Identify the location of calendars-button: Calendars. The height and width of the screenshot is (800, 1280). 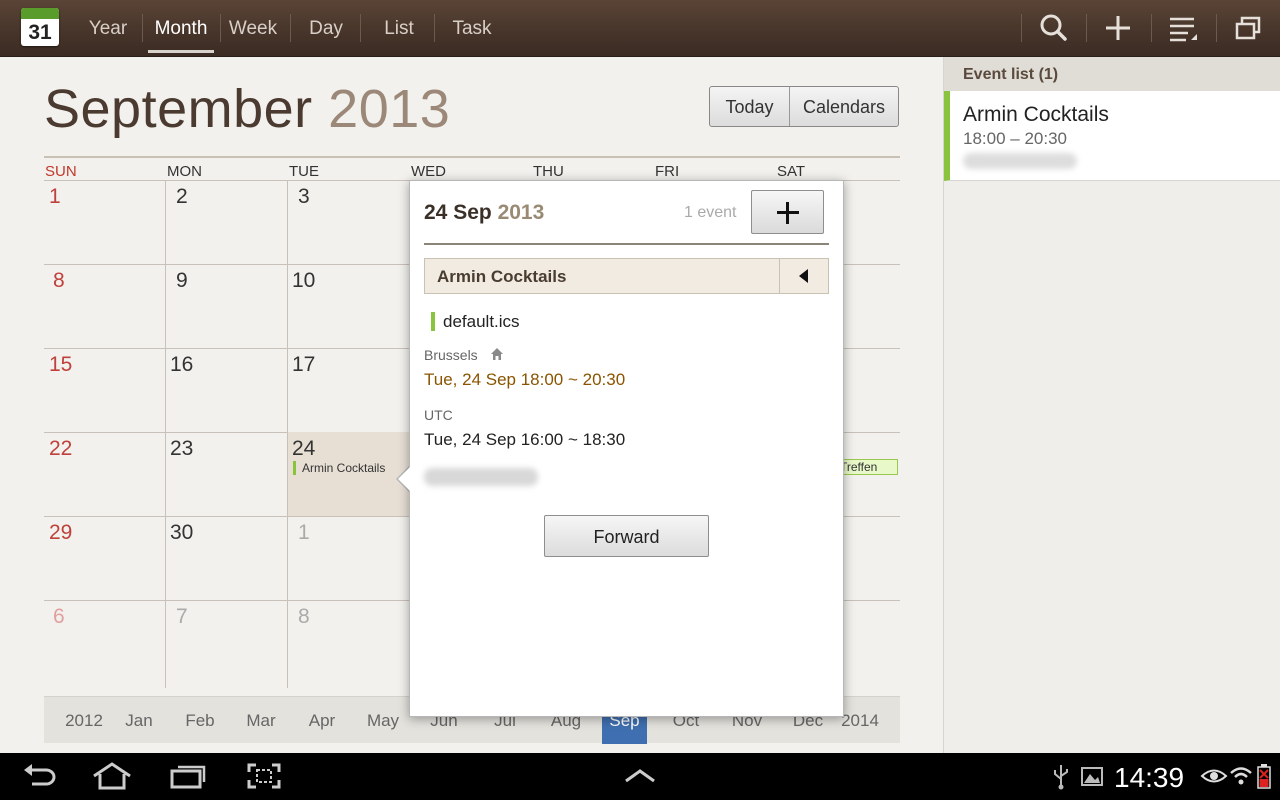
(844, 106).